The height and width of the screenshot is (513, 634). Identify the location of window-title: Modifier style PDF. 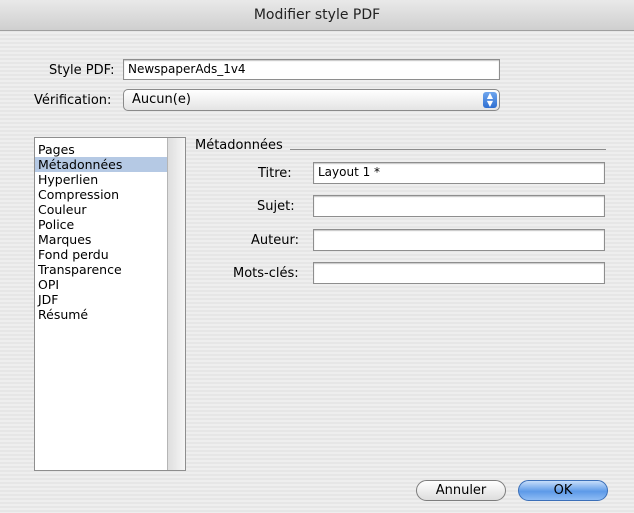
(317, 15).